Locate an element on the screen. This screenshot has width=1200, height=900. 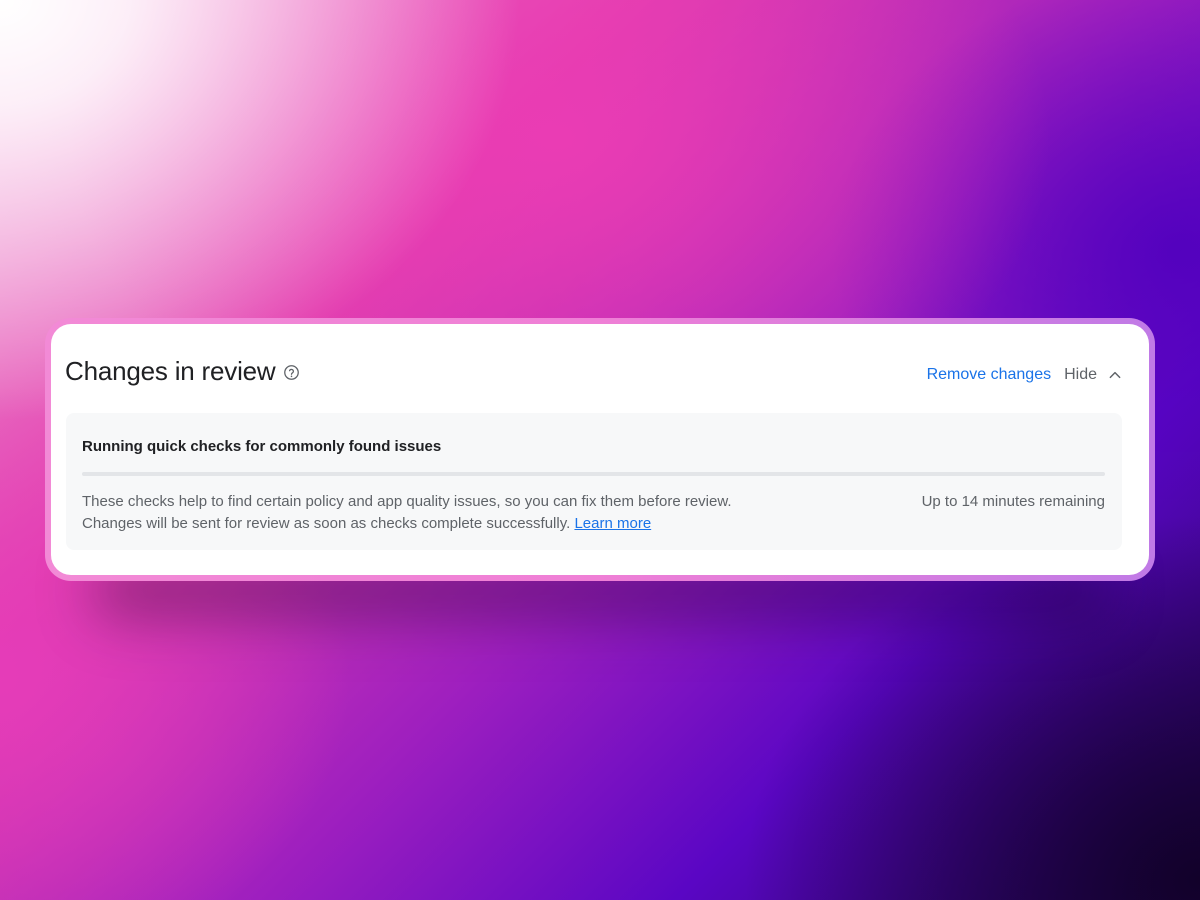
card-header: Changes in review Remove changes Hide is located at coordinates (597, 371).